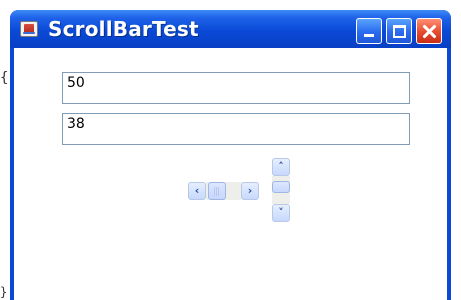 The height and width of the screenshot is (300, 461). Describe the element at coordinates (5, 150) in the screenshot. I see `desktop-edge: { }` at that location.